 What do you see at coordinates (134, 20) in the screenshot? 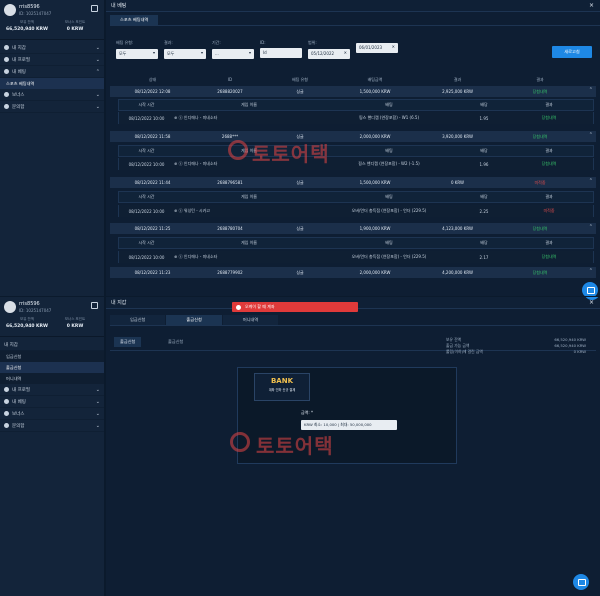
I see `tab-sports-history: 스포츠 베팅내역` at bounding box center [134, 20].